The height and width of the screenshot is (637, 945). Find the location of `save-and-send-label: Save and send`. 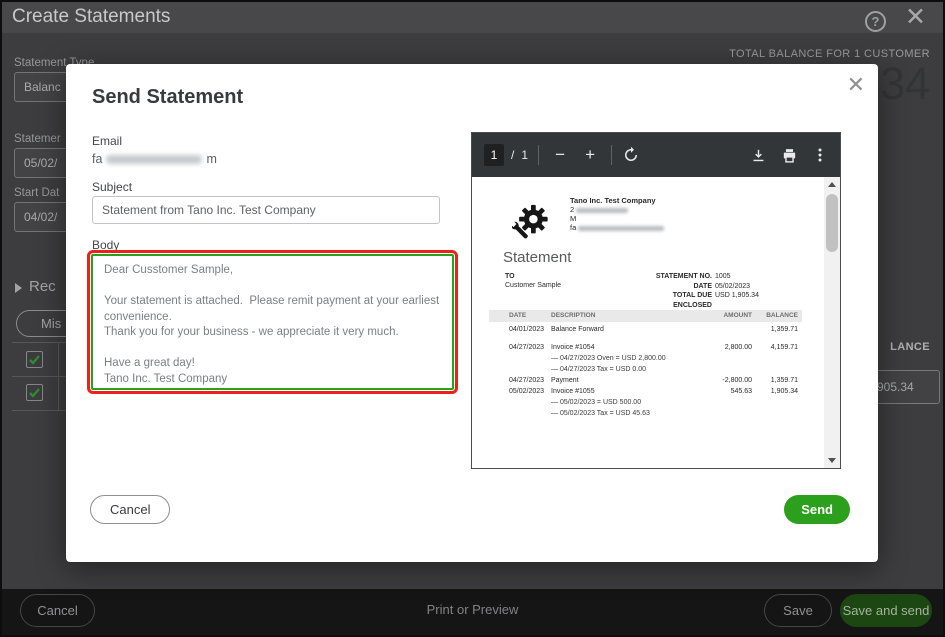

save-and-send-label: Save and send is located at coordinates (886, 610).